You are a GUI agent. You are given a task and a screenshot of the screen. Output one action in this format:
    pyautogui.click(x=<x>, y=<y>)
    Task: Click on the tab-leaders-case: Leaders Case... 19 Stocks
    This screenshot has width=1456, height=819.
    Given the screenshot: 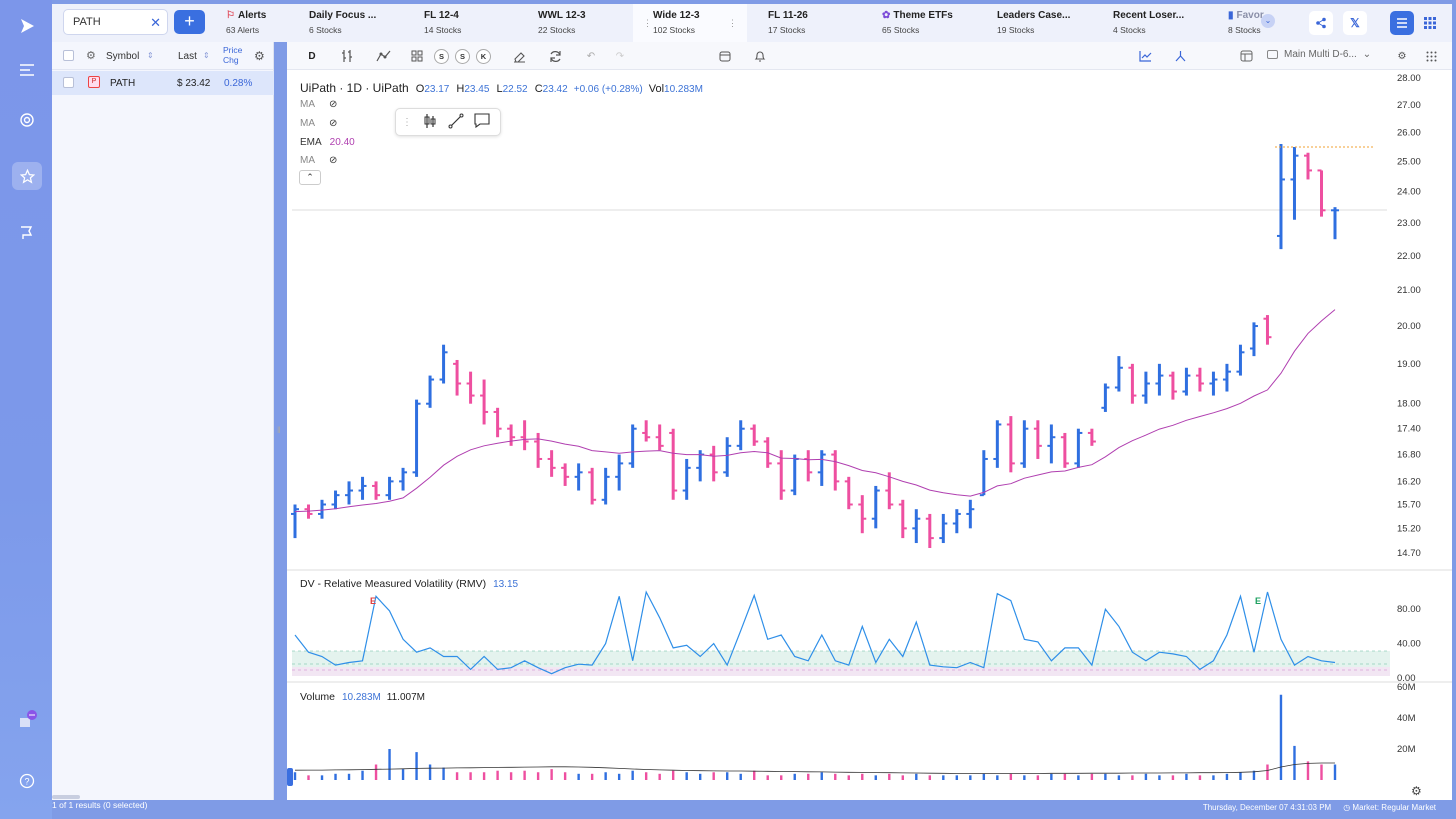 What is the action you would take?
    pyautogui.click(x=1052, y=23)
    